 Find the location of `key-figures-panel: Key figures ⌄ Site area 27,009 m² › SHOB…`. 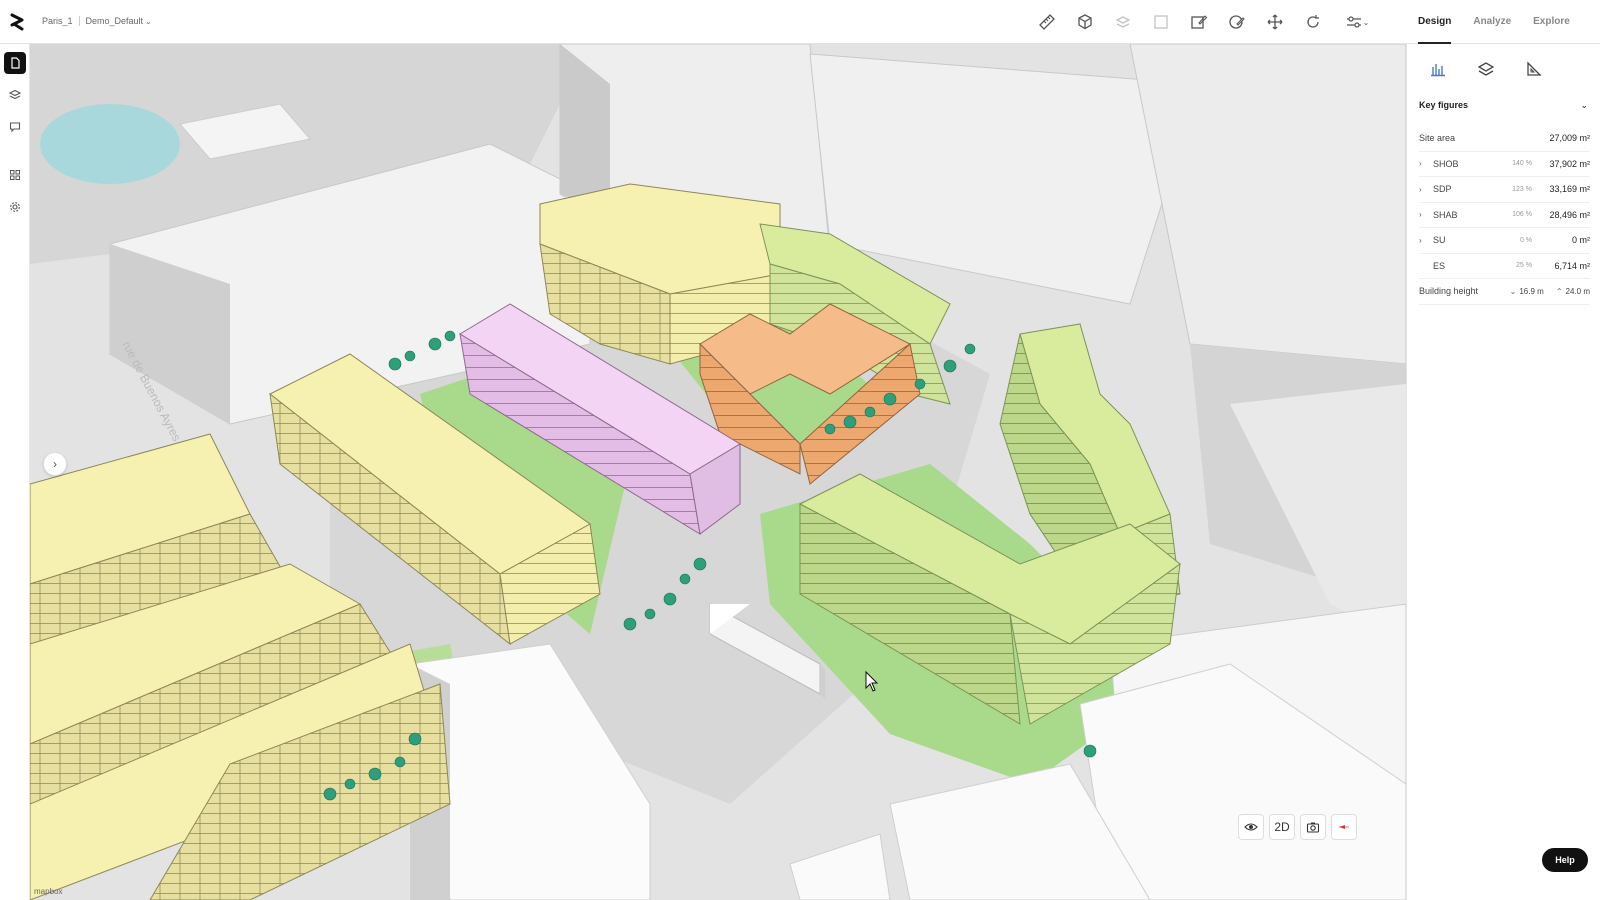

key-figures-panel: Key figures ⌄ Site area 27,009 m² › SHOB… is located at coordinates (1503, 472).